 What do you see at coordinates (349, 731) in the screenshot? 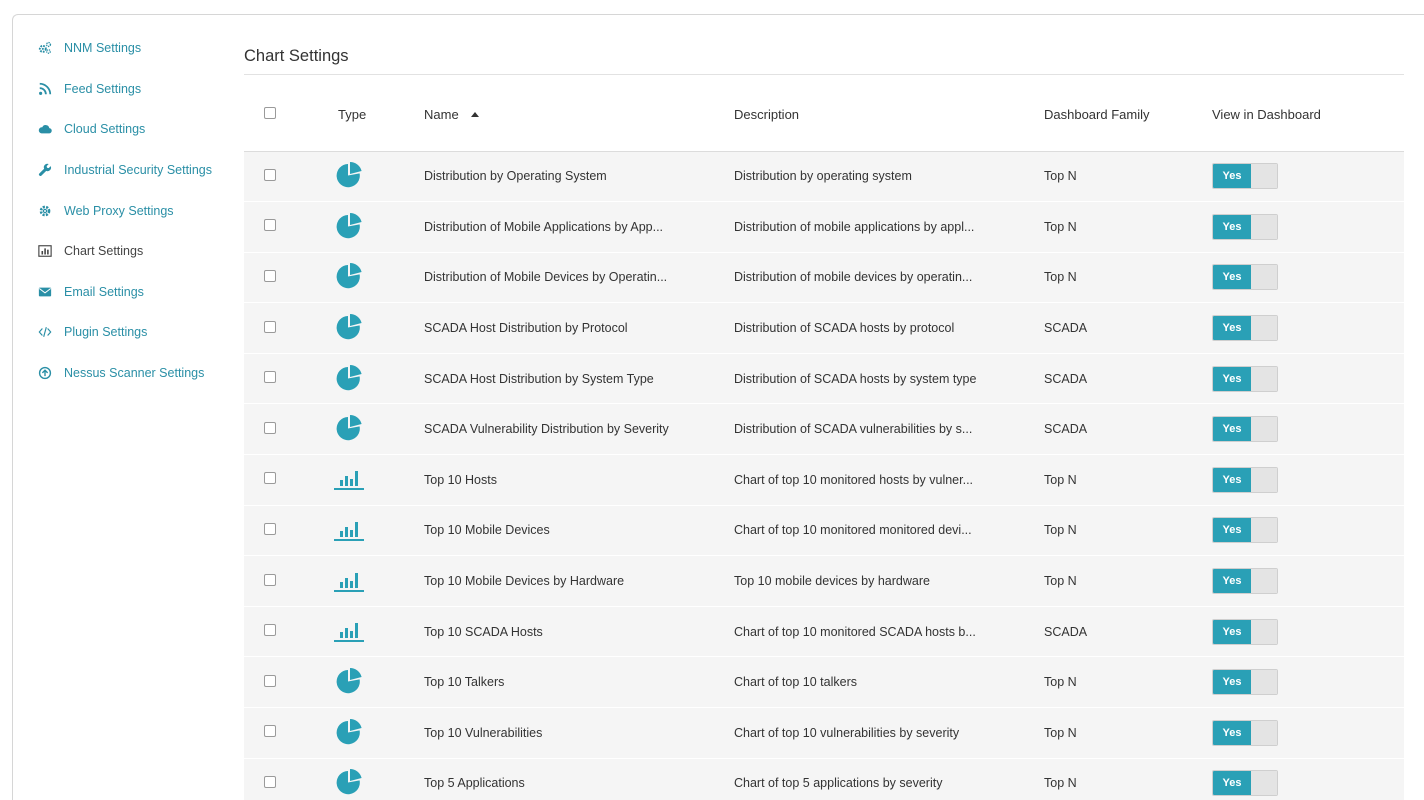
I see `pie-chart-icon` at bounding box center [349, 731].